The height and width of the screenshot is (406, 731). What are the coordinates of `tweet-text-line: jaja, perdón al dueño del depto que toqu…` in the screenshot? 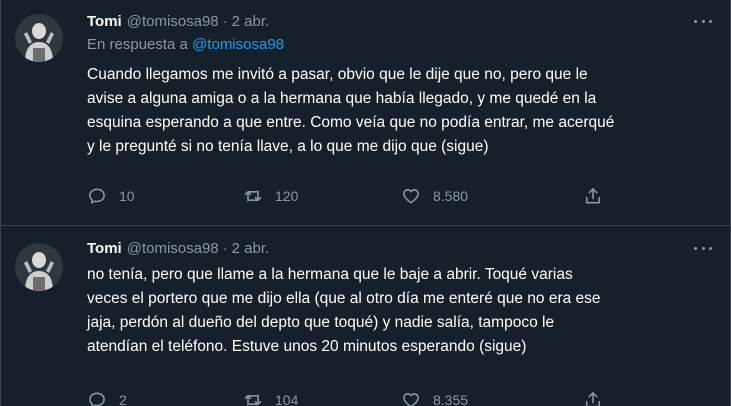 It's located at (321, 322).